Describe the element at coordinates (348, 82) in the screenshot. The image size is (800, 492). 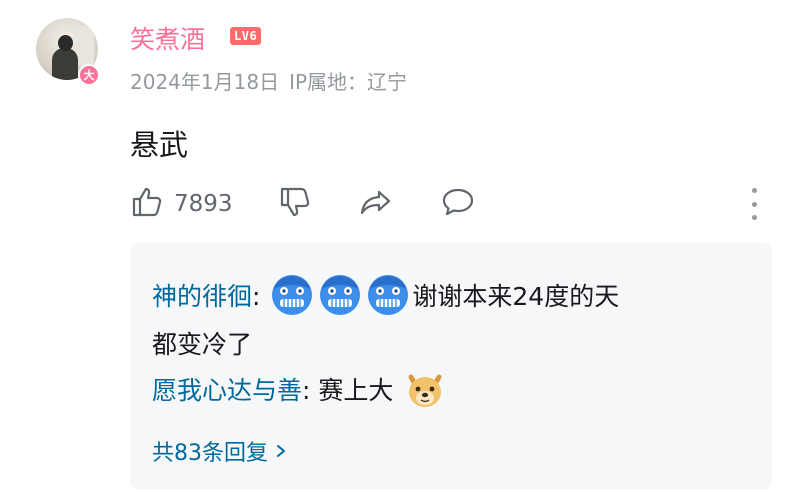
I see `ip-location: IP属地：辽宁` at that location.